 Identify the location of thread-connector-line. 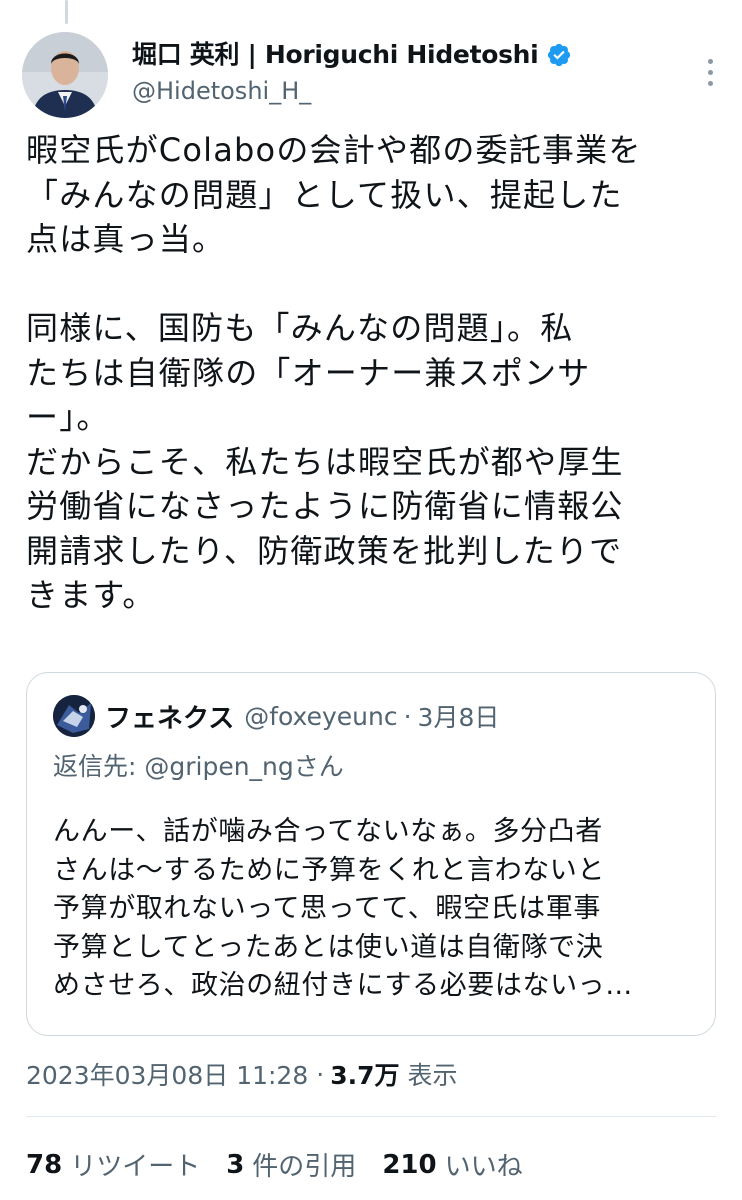
(66, 12).